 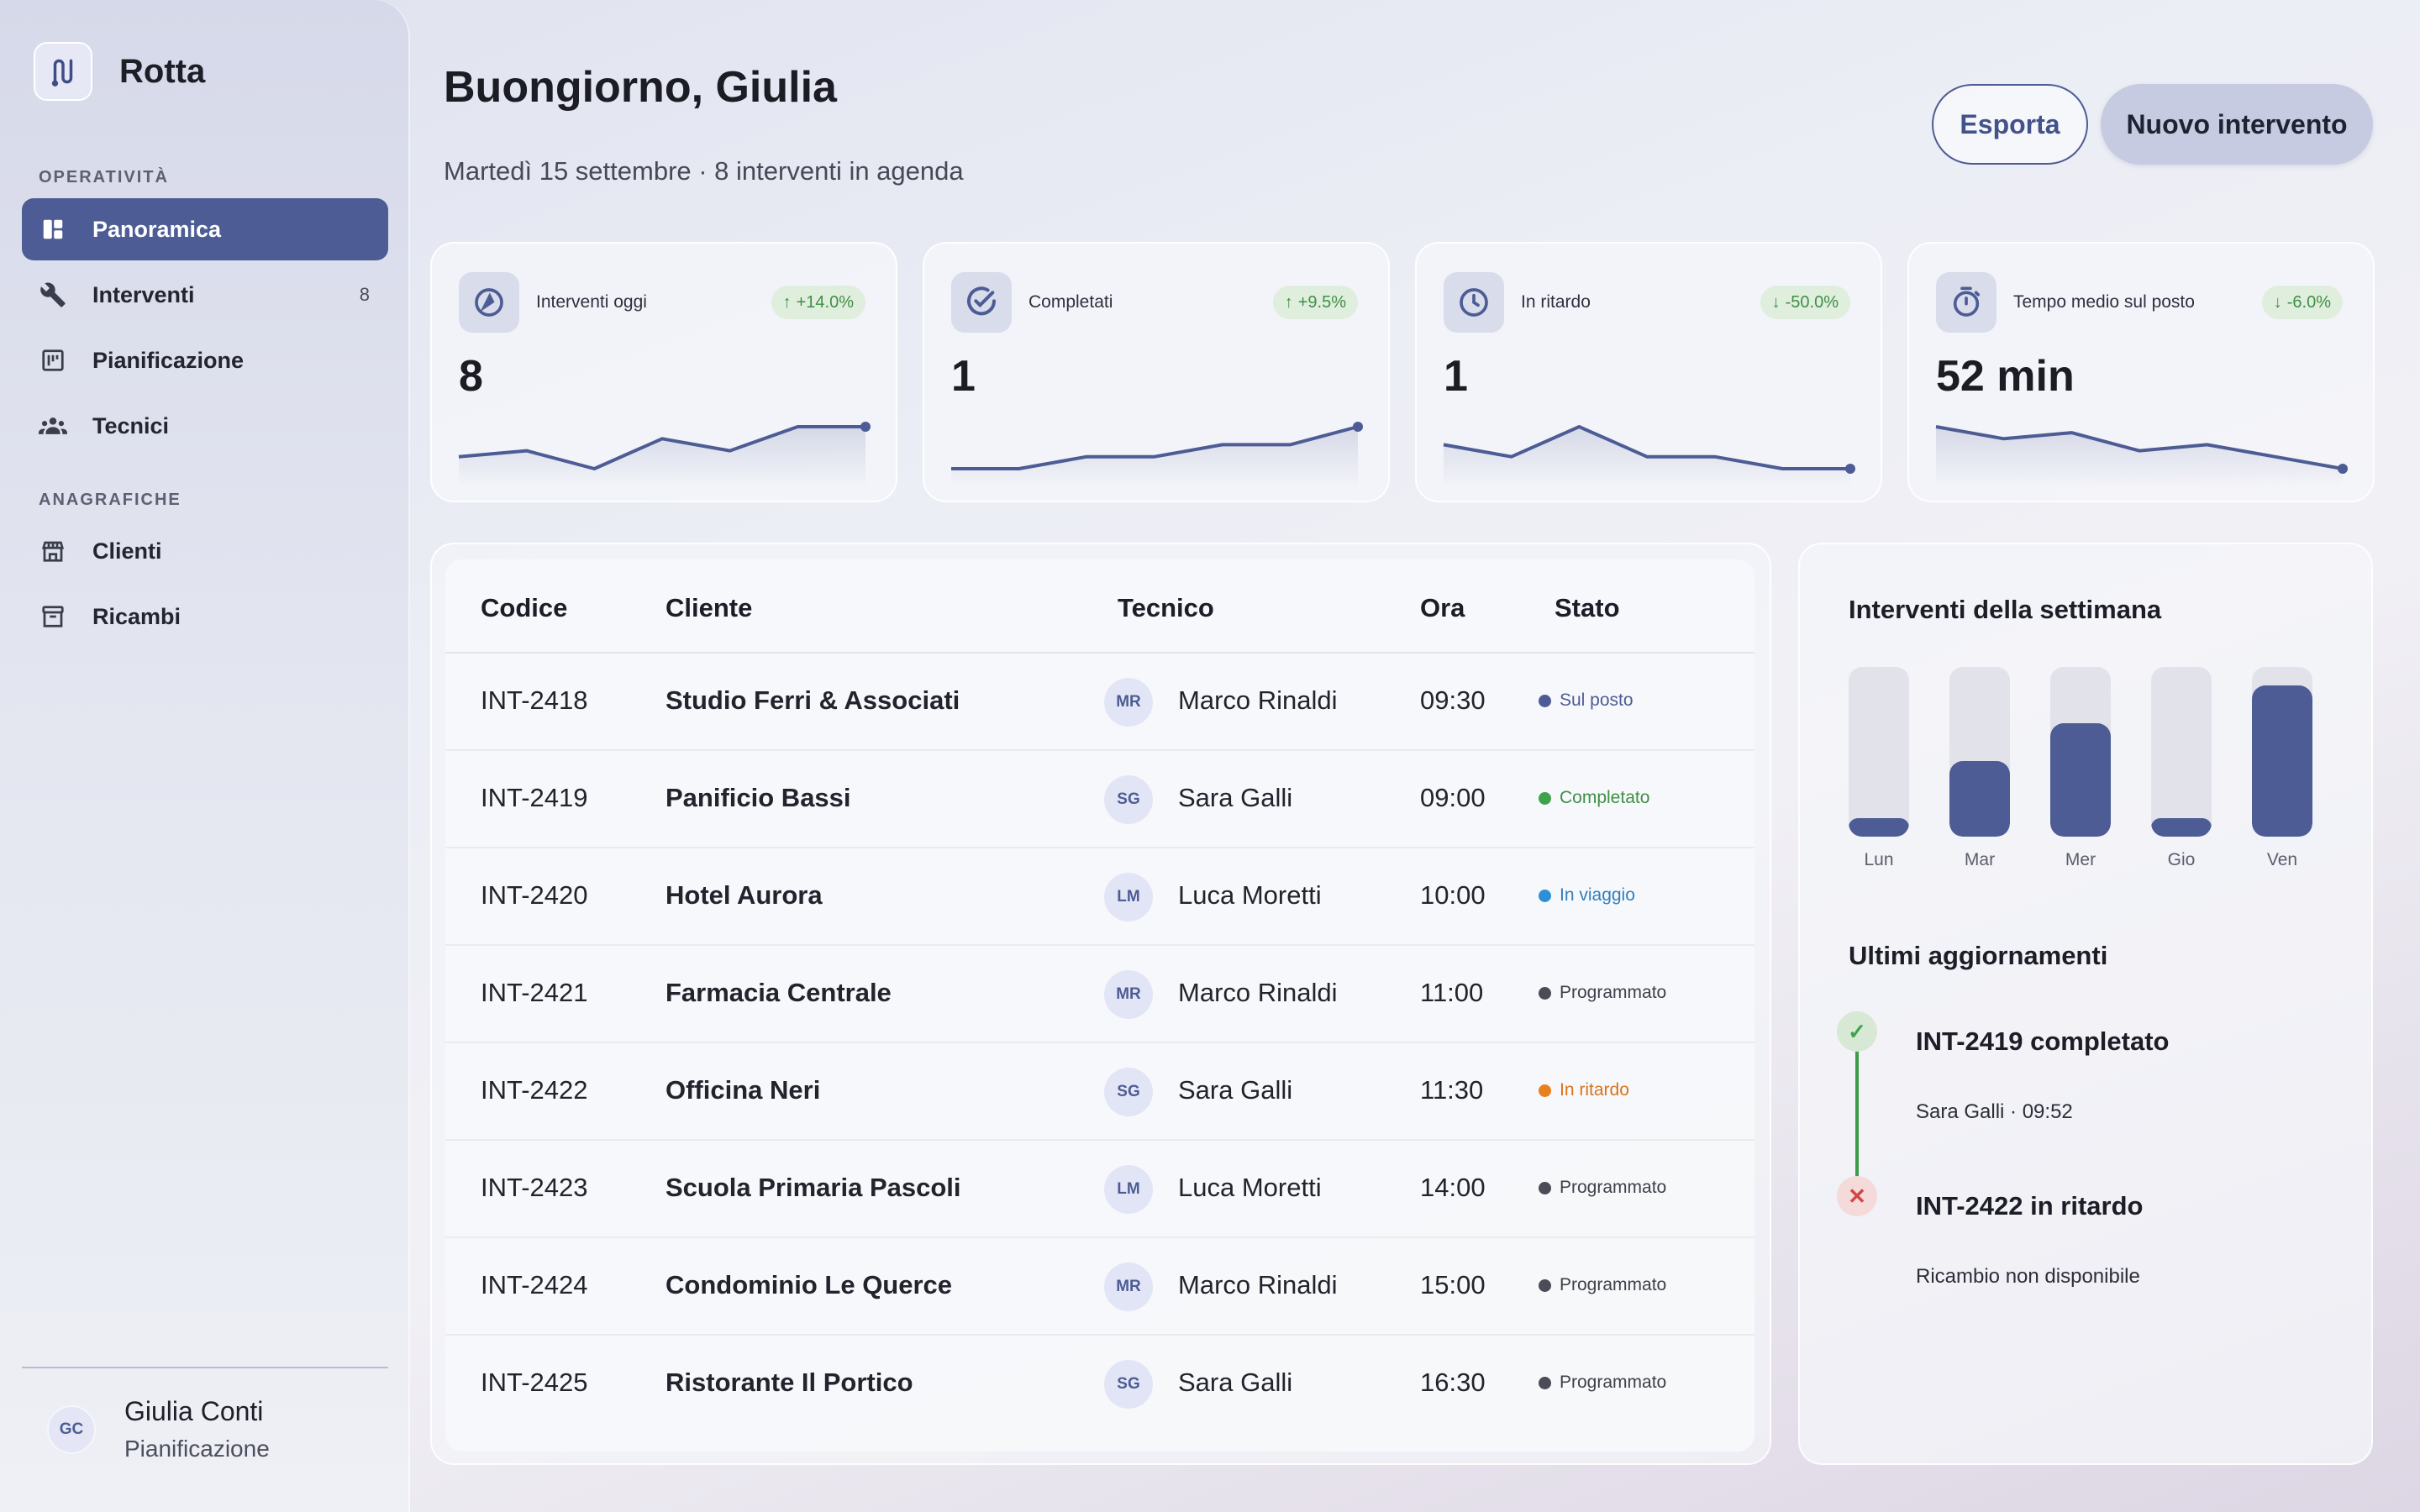 I want to click on nav-item-panoramica: Panoramica, so click(x=205, y=229).